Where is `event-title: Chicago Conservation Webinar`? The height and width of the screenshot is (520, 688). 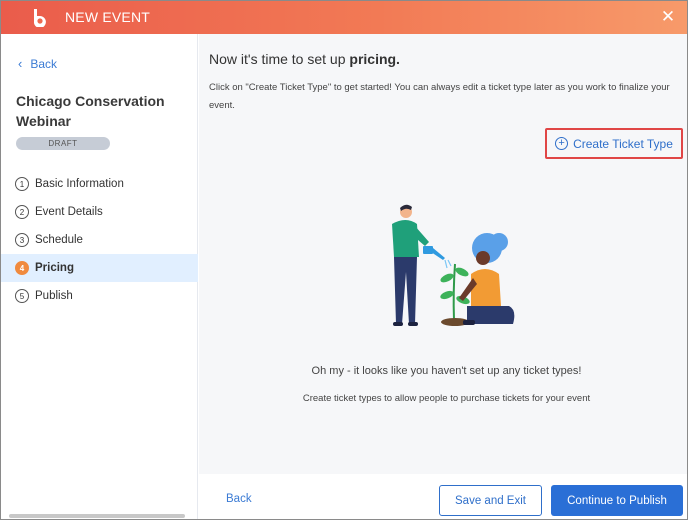
event-title: Chicago Conservation Webinar is located at coordinates (90, 111).